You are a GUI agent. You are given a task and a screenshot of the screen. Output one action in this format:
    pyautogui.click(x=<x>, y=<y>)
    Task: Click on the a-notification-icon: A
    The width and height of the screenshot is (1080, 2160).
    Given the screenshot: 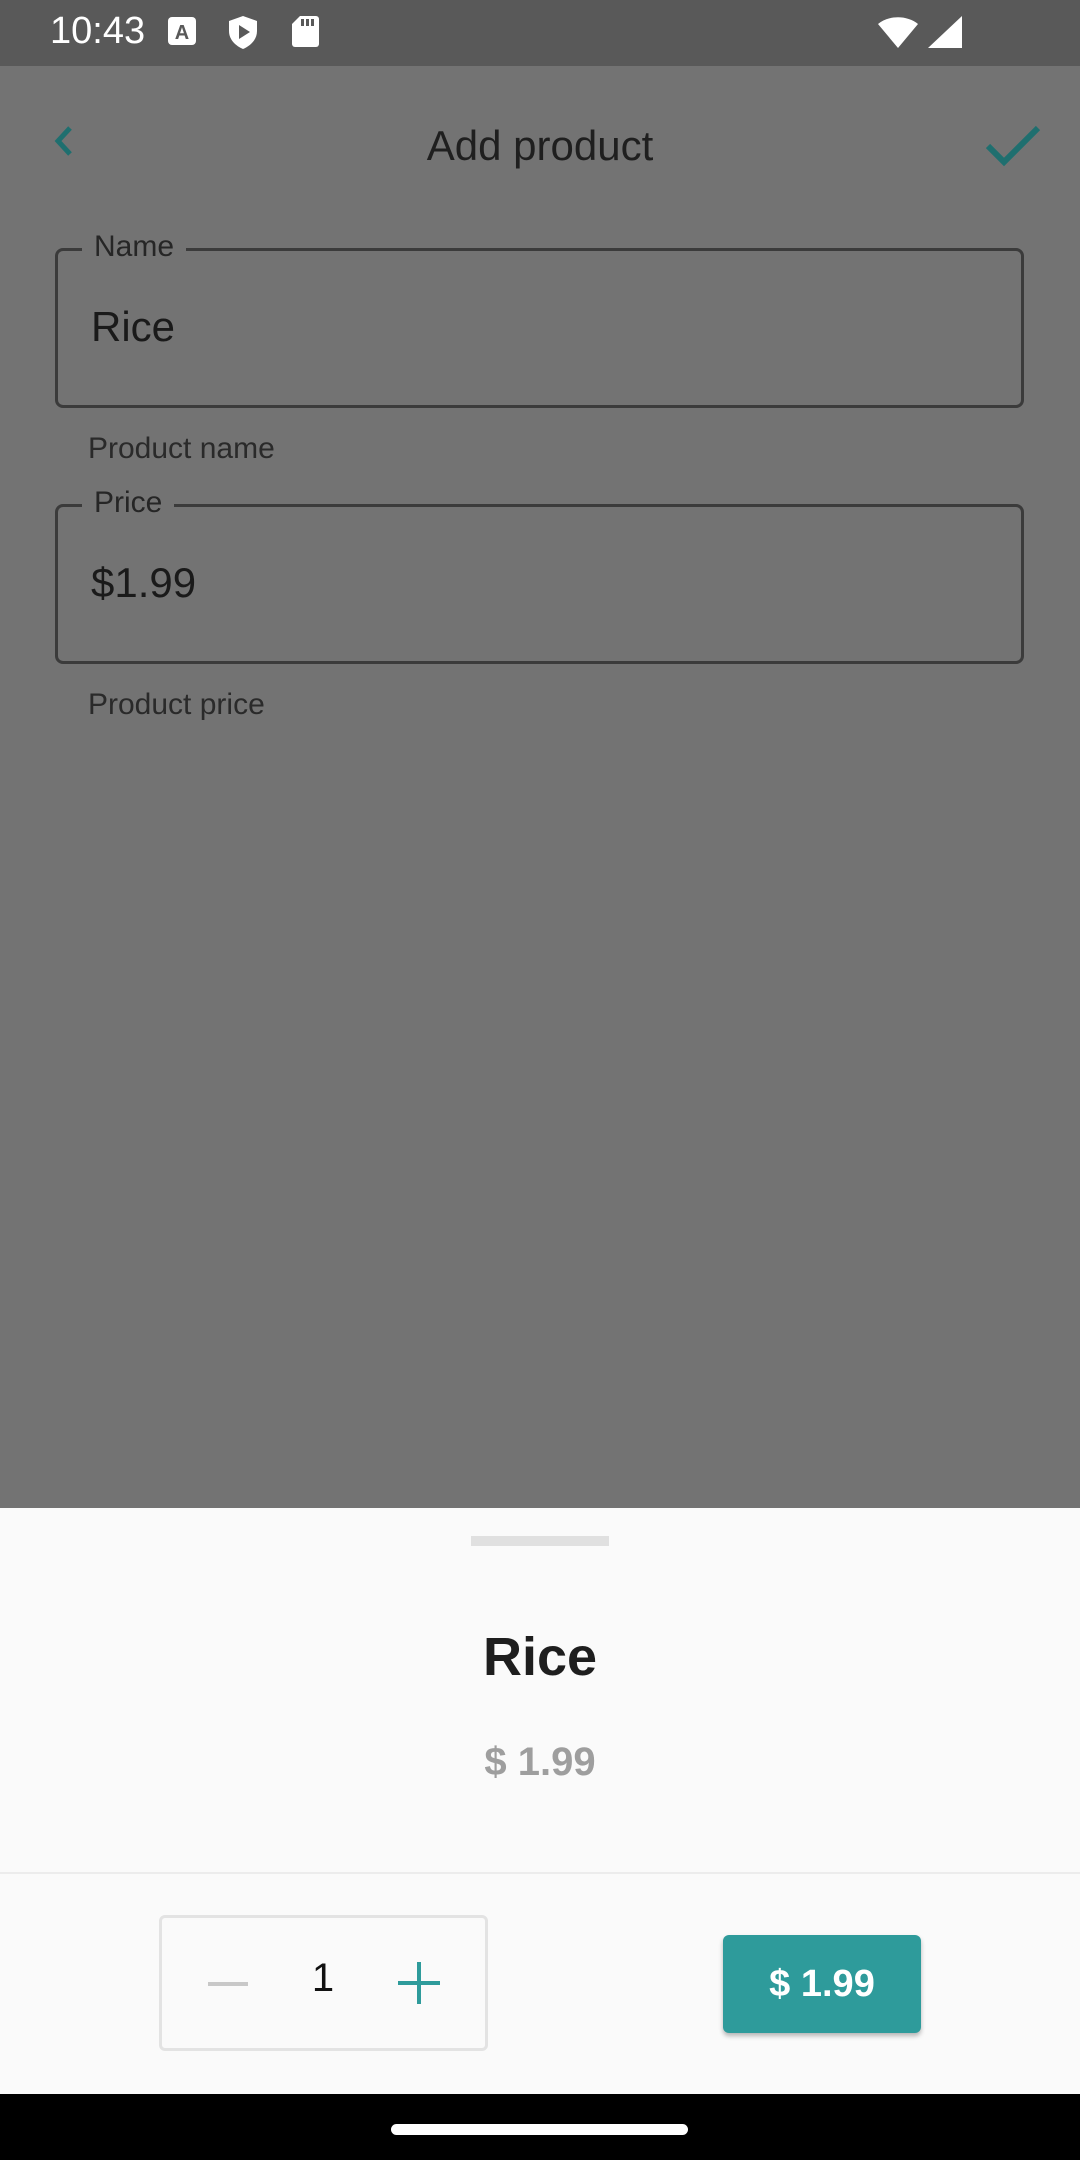 What is the action you would take?
    pyautogui.click(x=182, y=32)
    